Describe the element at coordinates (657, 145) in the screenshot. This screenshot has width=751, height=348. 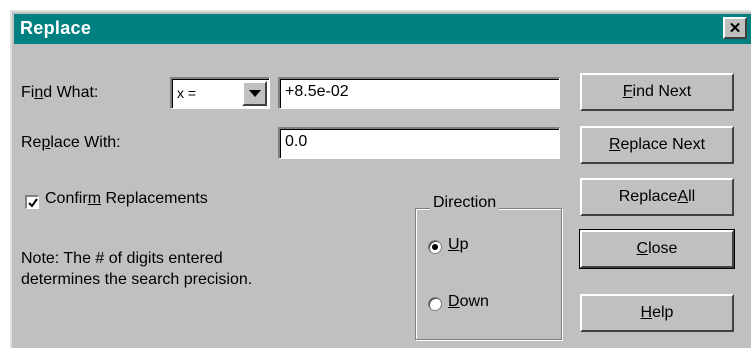
I see `replace-next-button: Replace Next` at that location.